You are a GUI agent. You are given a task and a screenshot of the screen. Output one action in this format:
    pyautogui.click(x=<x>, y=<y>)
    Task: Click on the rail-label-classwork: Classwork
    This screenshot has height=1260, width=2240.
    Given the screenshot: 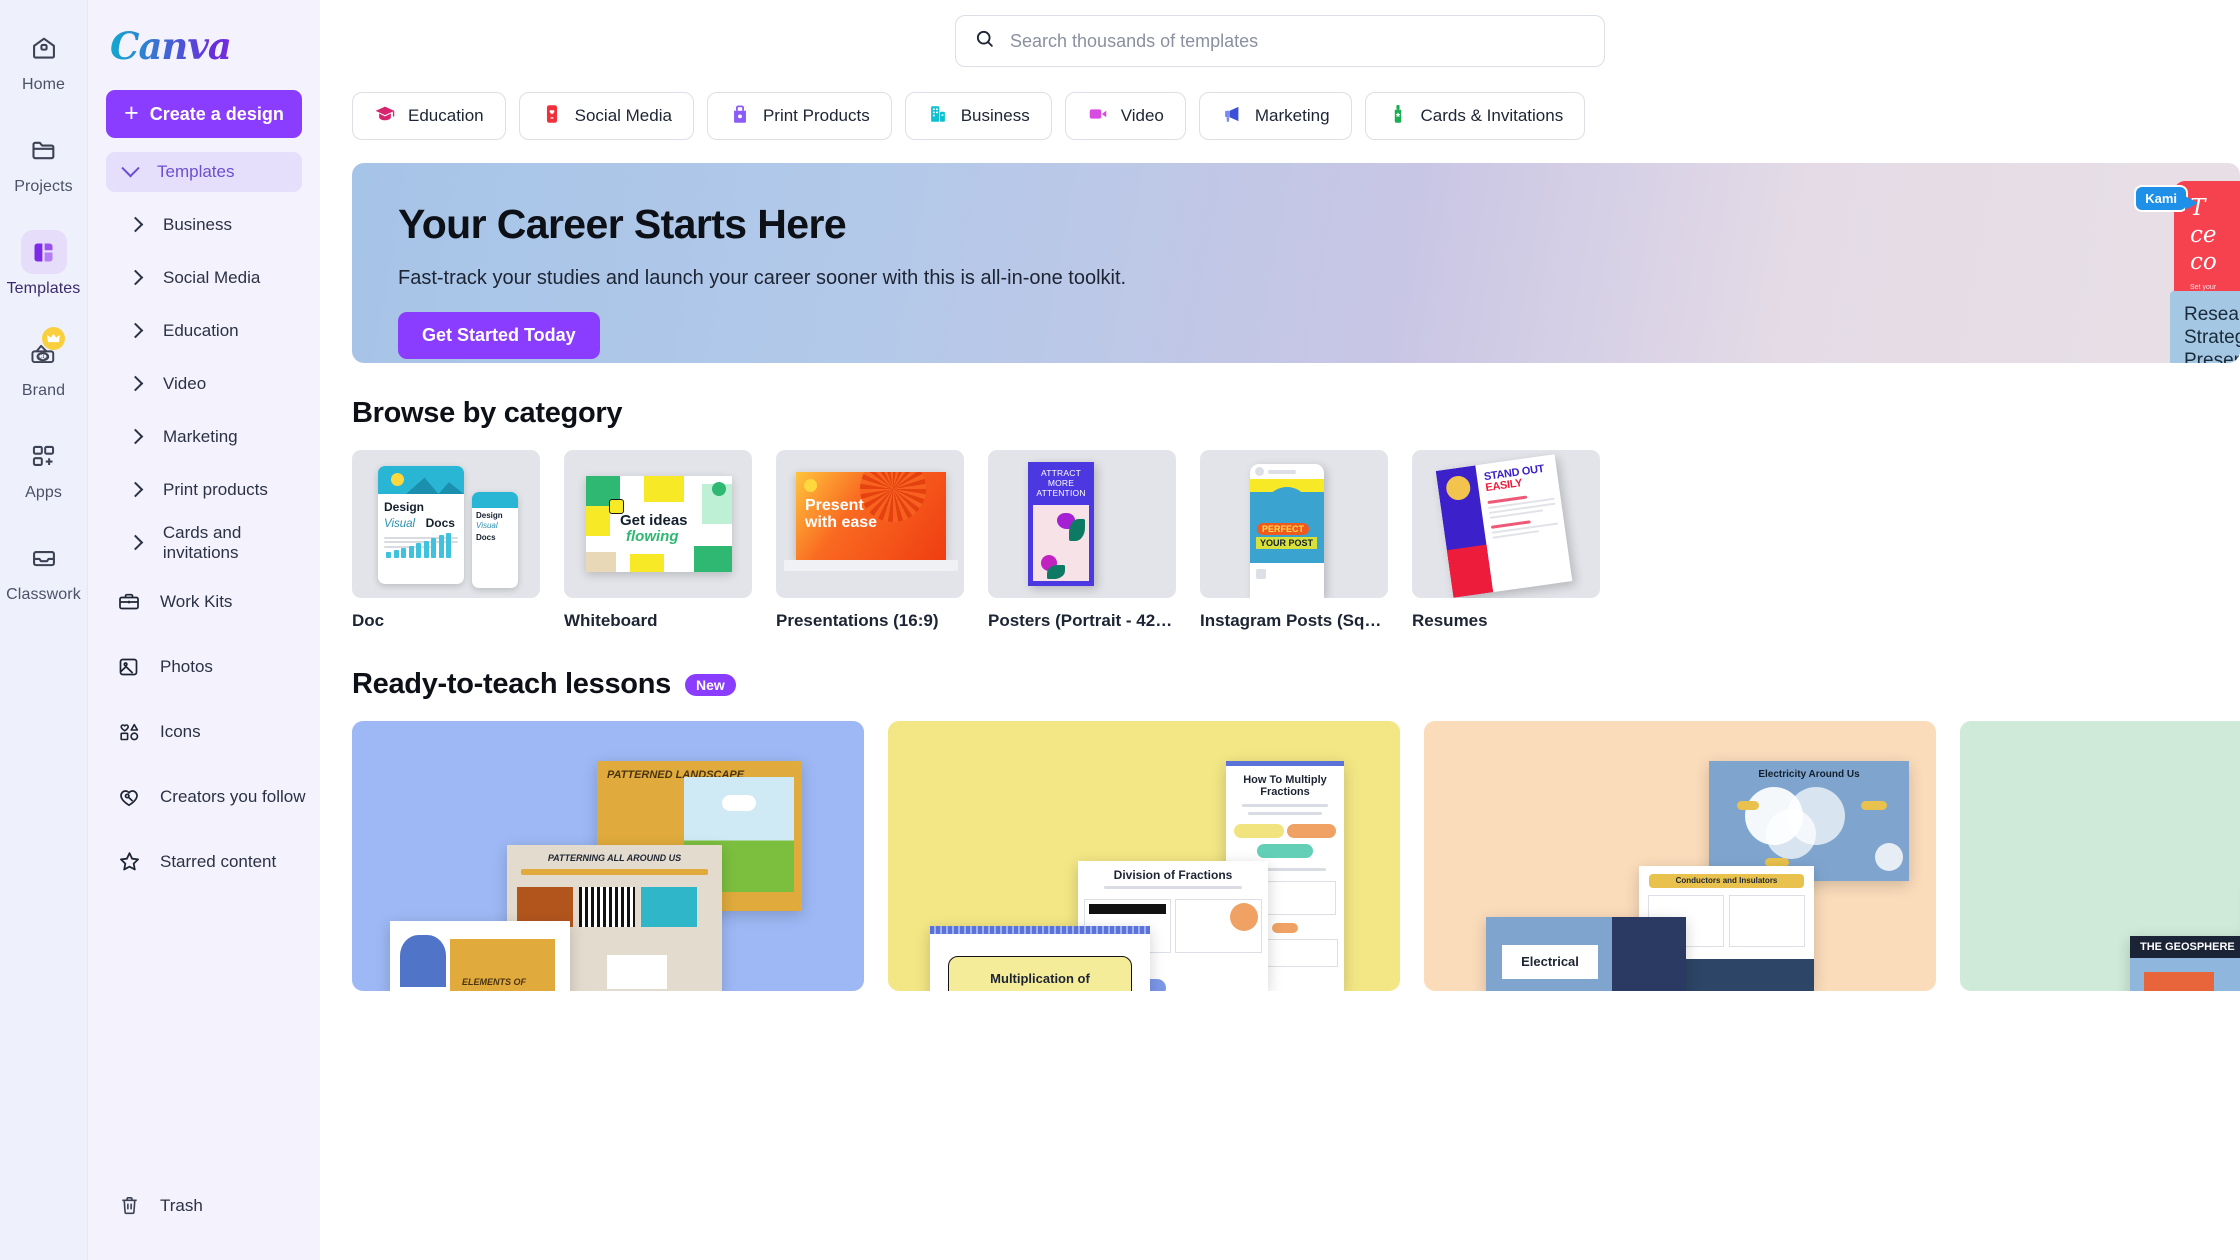 What is the action you would take?
    pyautogui.click(x=43, y=594)
    